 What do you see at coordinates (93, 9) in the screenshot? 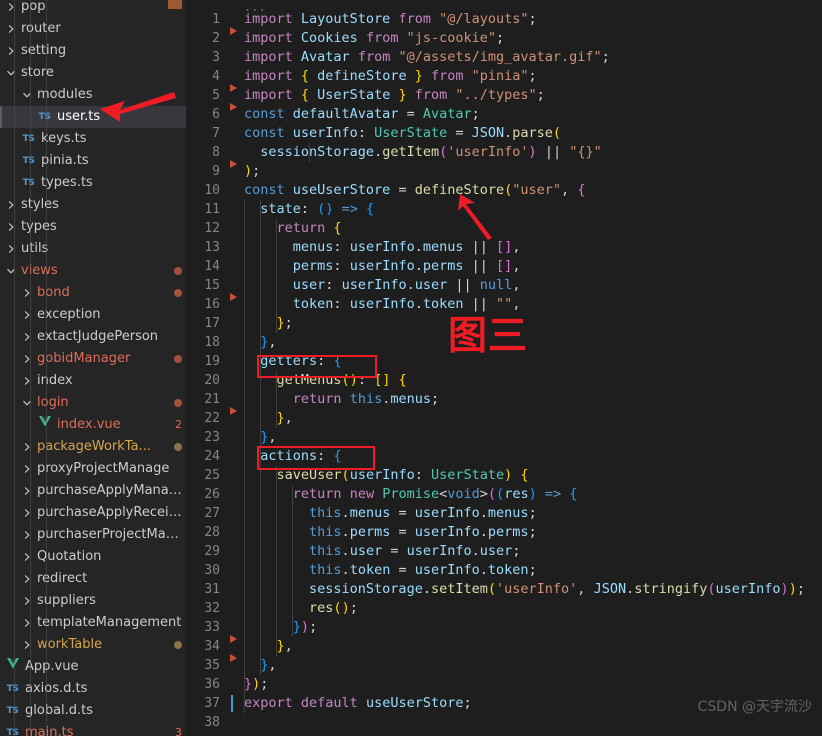
I see `tree-item-pop: pop` at bounding box center [93, 9].